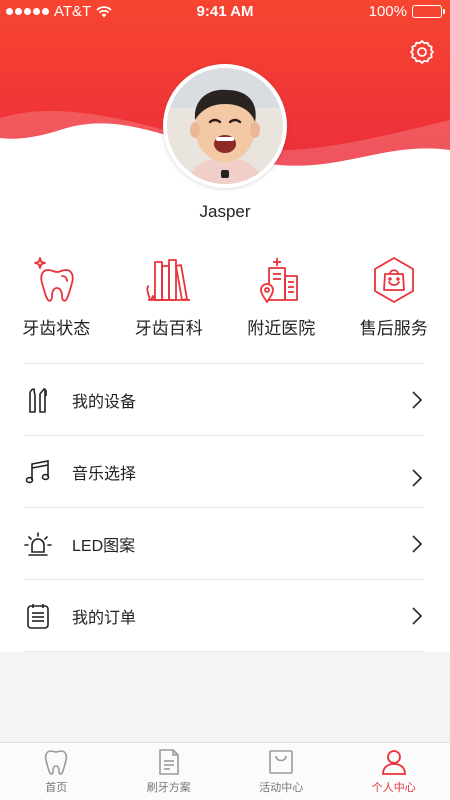 This screenshot has height=800, width=450. I want to click on content-background, so click(225, 697).